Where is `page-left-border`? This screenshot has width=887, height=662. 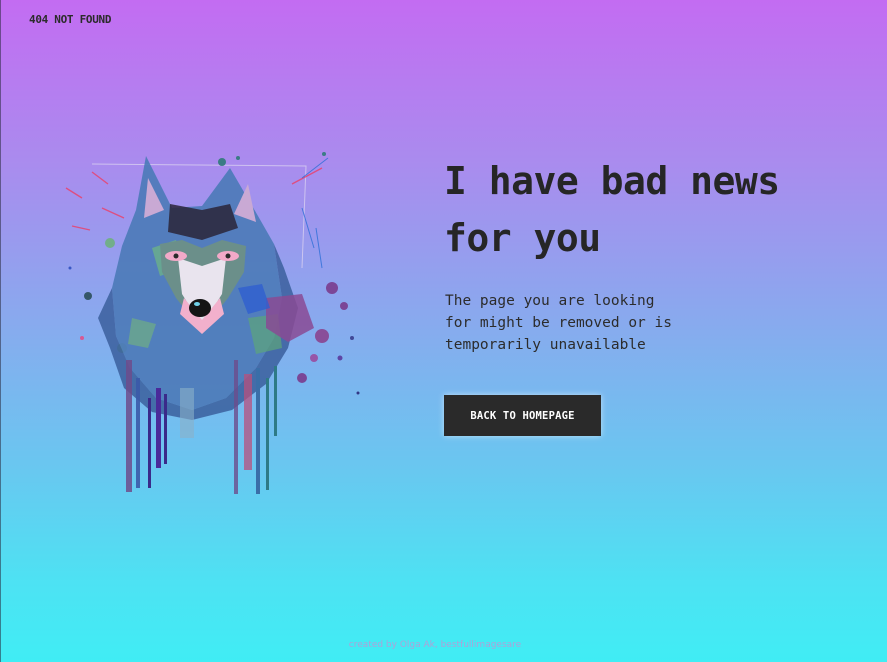
page-left-border is located at coordinates (0, 331).